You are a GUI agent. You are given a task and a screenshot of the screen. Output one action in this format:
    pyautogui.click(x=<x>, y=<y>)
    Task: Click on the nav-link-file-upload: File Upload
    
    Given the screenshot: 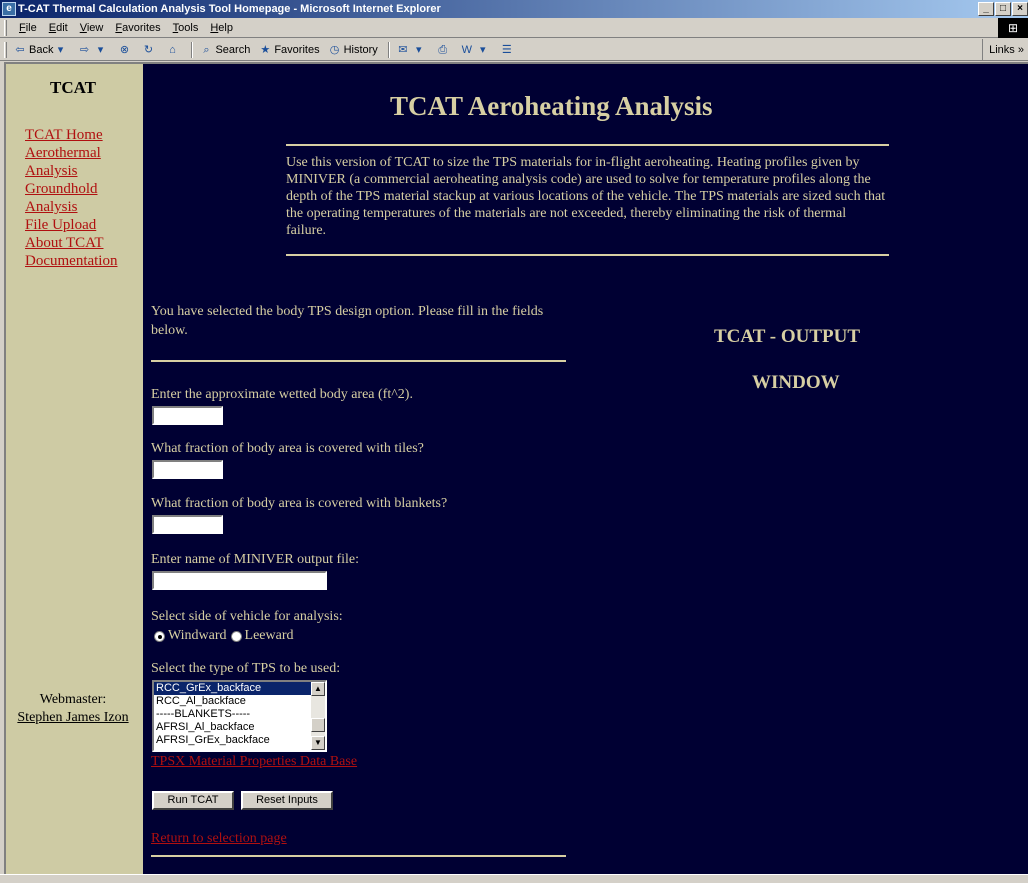 What is the action you would take?
    pyautogui.click(x=82, y=225)
    